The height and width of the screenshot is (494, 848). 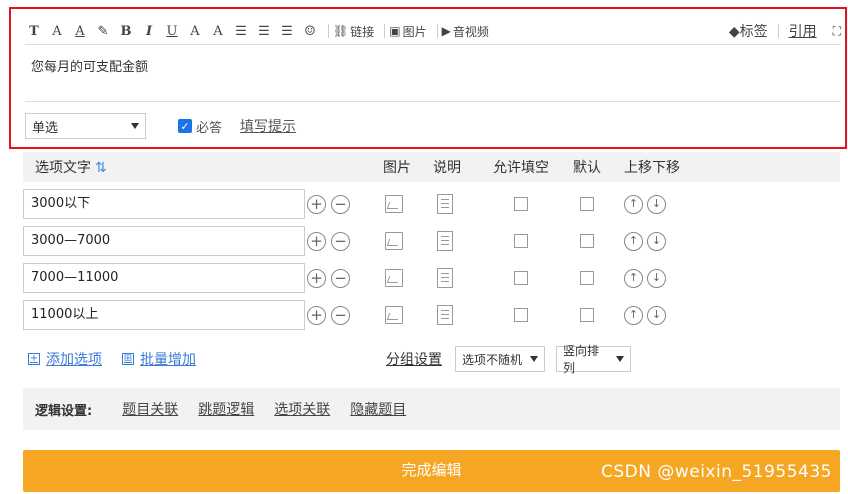 I want to click on superscript-icon: A, so click(x=218, y=31).